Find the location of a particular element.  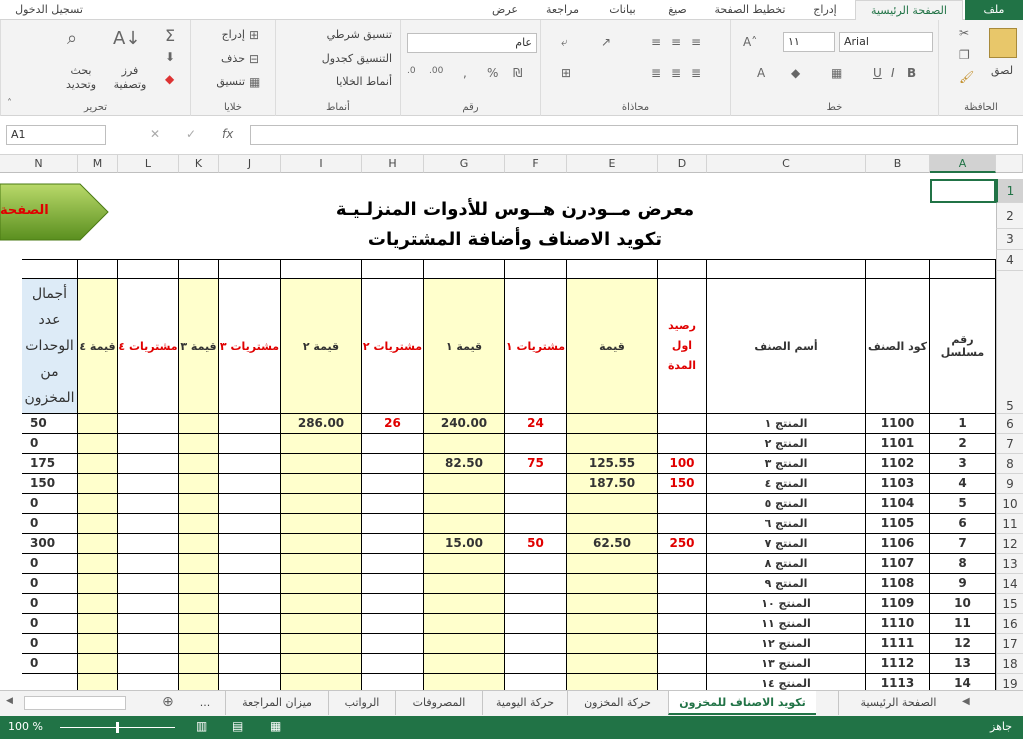

table-cell: 240.00 is located at coordinates (464, 424).